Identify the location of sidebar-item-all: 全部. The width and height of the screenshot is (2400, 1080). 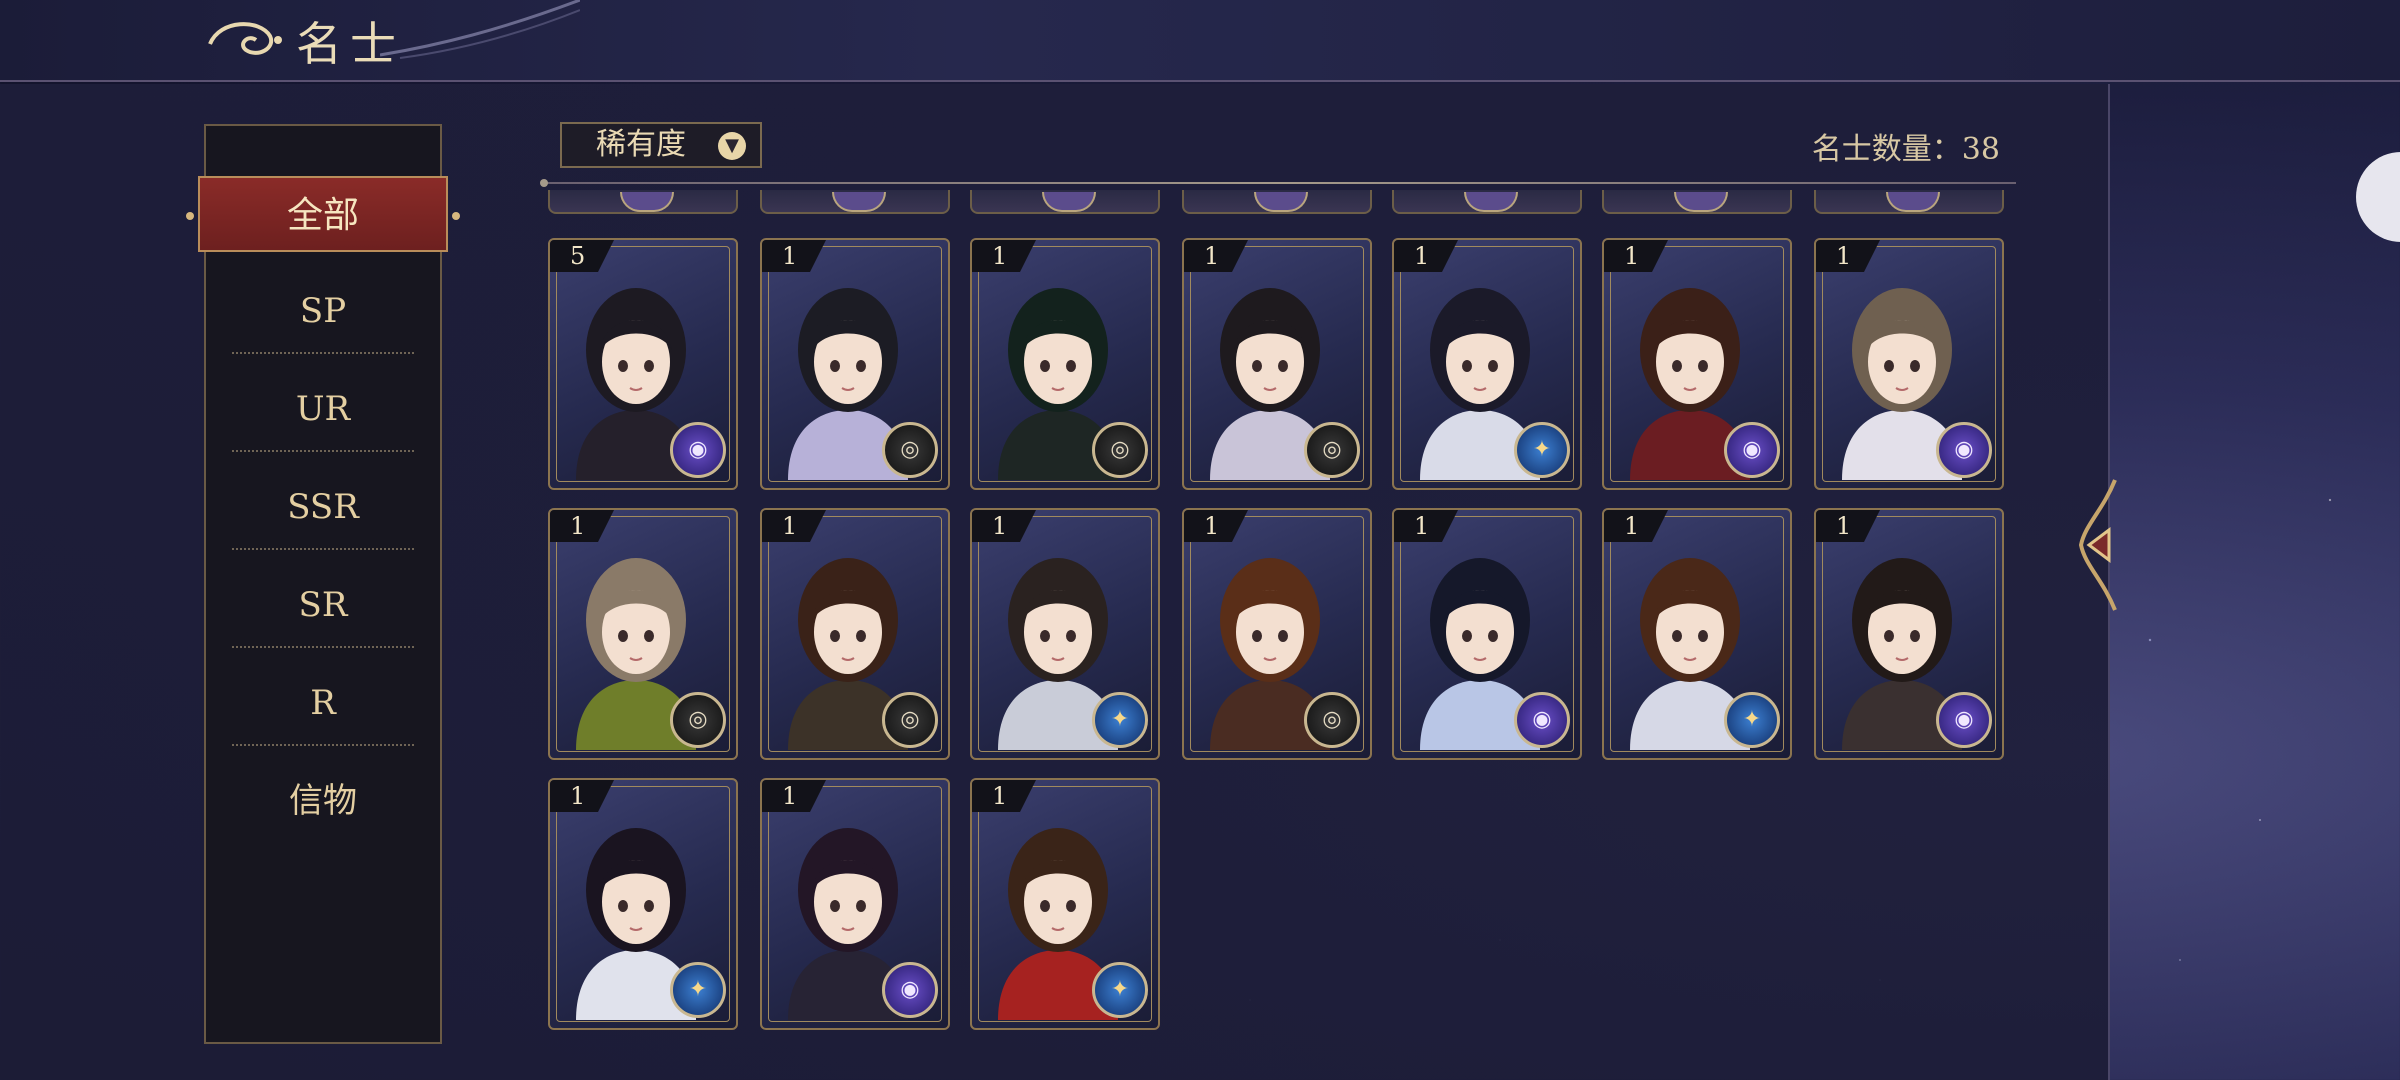
(323, 214).